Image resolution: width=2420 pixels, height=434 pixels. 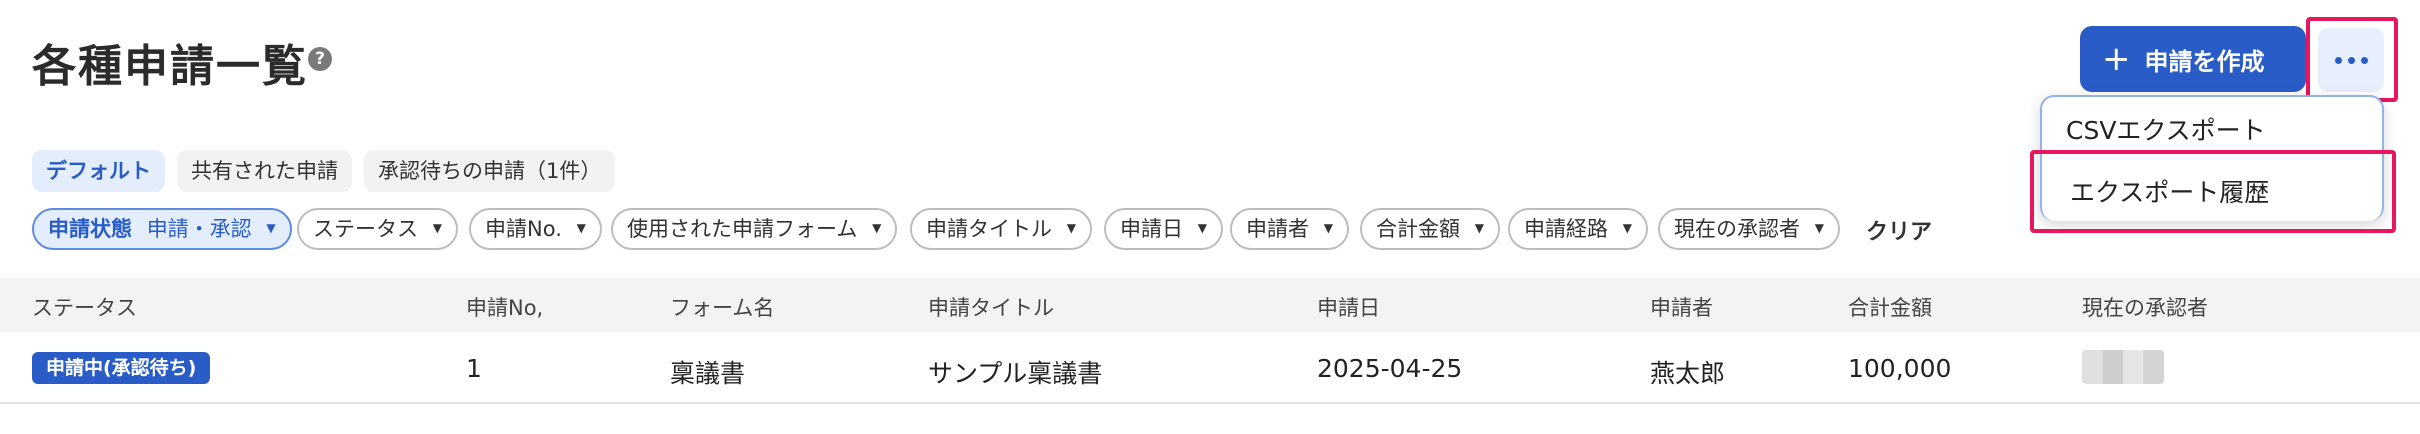 What do you see at coordinates (90, 229) in the screenshot?
I see `filter-label: 申請状態` at bounding box center [90, 229].